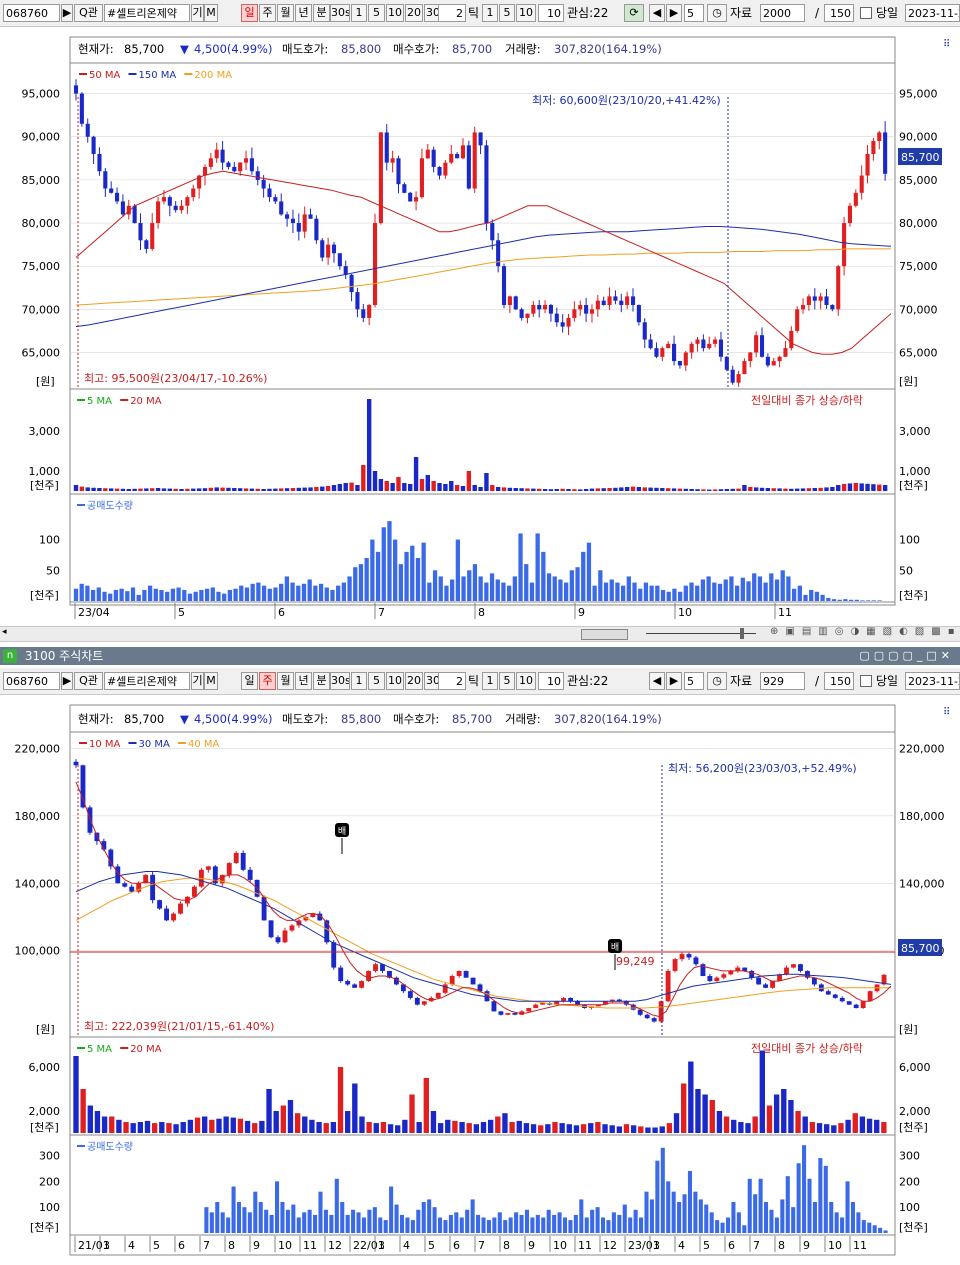 The width and height of the screenshot is (960, 1265). What do you see at coordinates (906, 656) in the screenshot?
I see `window-controls: ▢▢▢▢_□✕` at bounding box center [906, 656].